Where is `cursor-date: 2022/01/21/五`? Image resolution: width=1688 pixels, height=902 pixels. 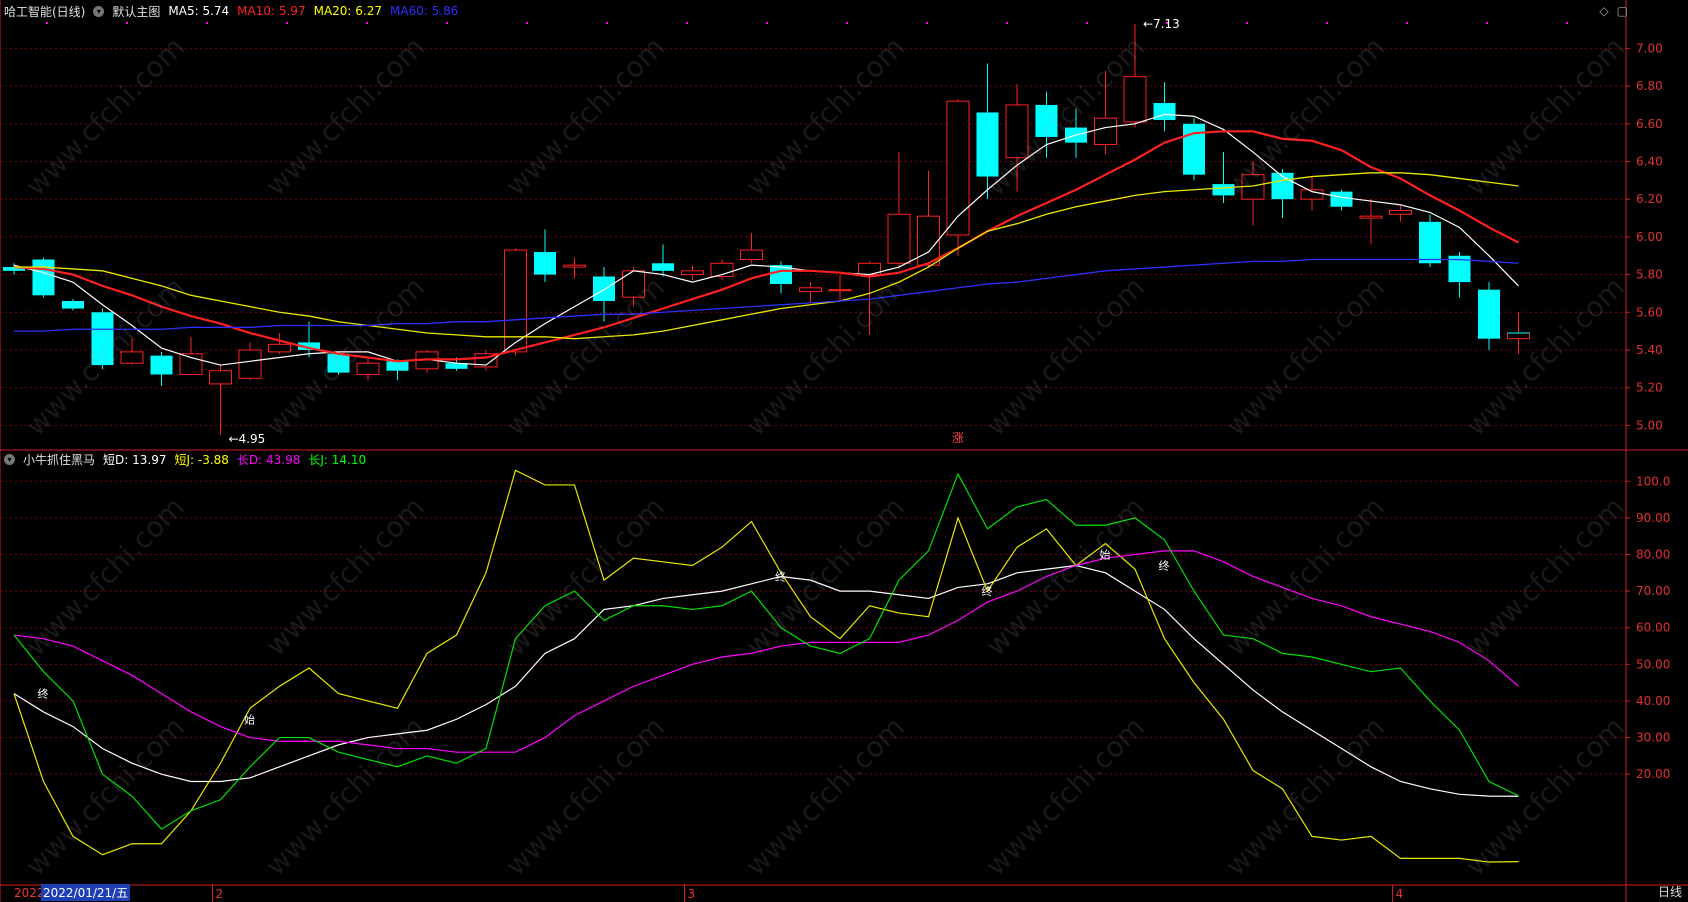 cursor-date: 2022/01/21/五 is located at coordinates (86, 892).